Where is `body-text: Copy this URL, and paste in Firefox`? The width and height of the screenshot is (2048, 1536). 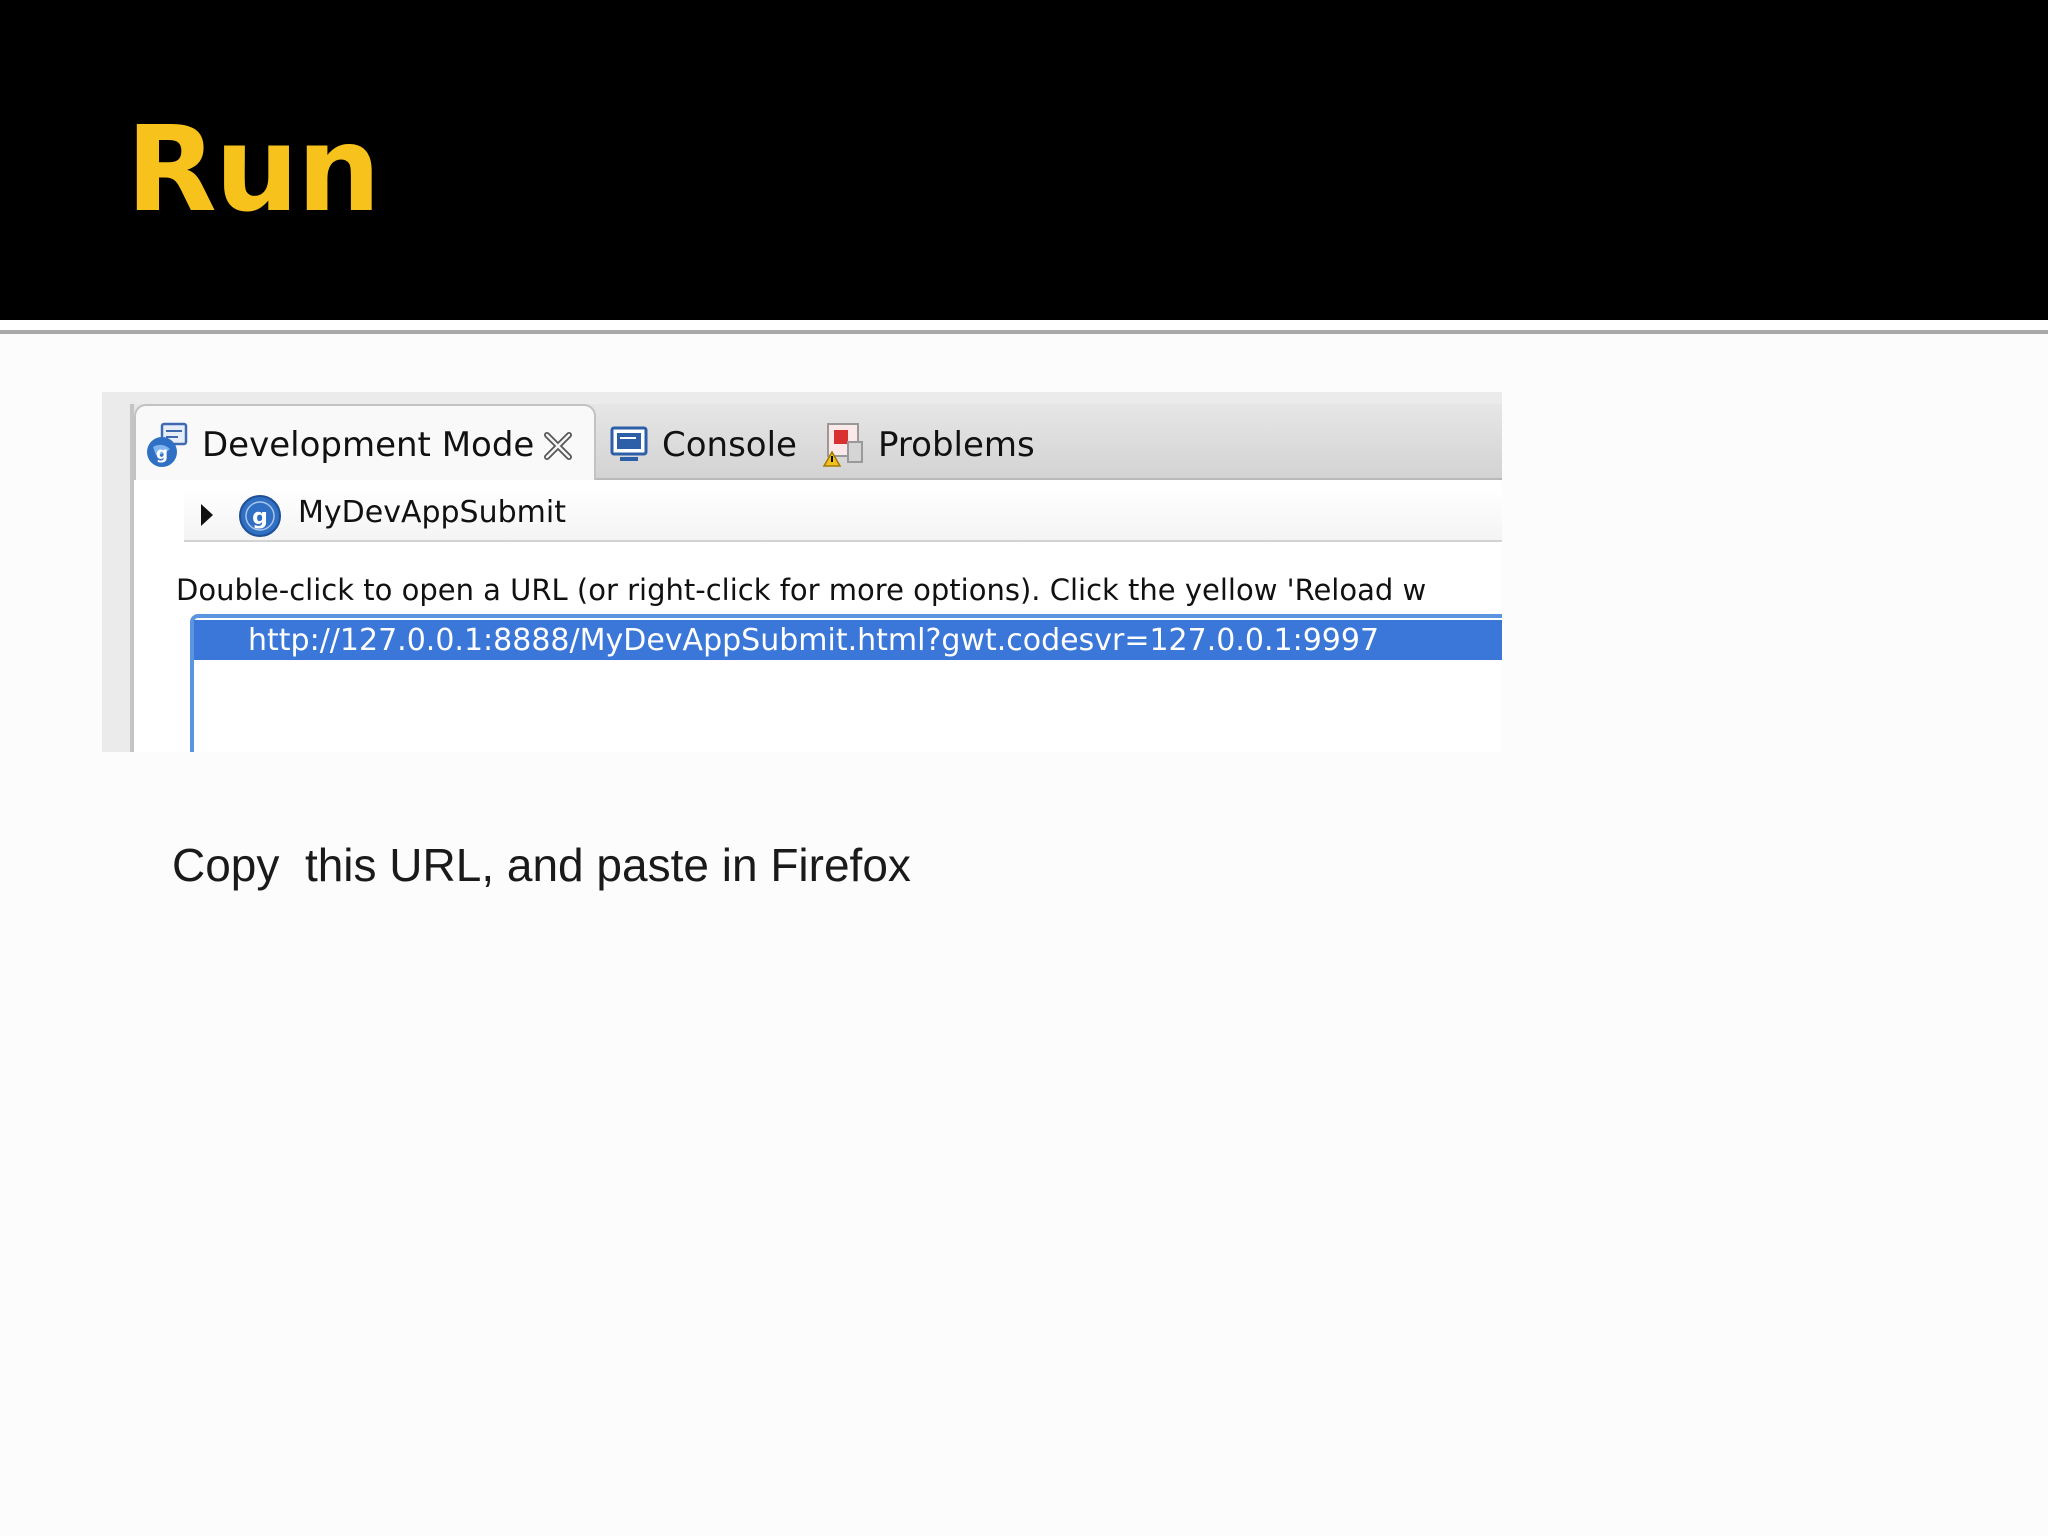
body-text: Copy this URL, and paste in Firefox is located at coordinates (541, 865).